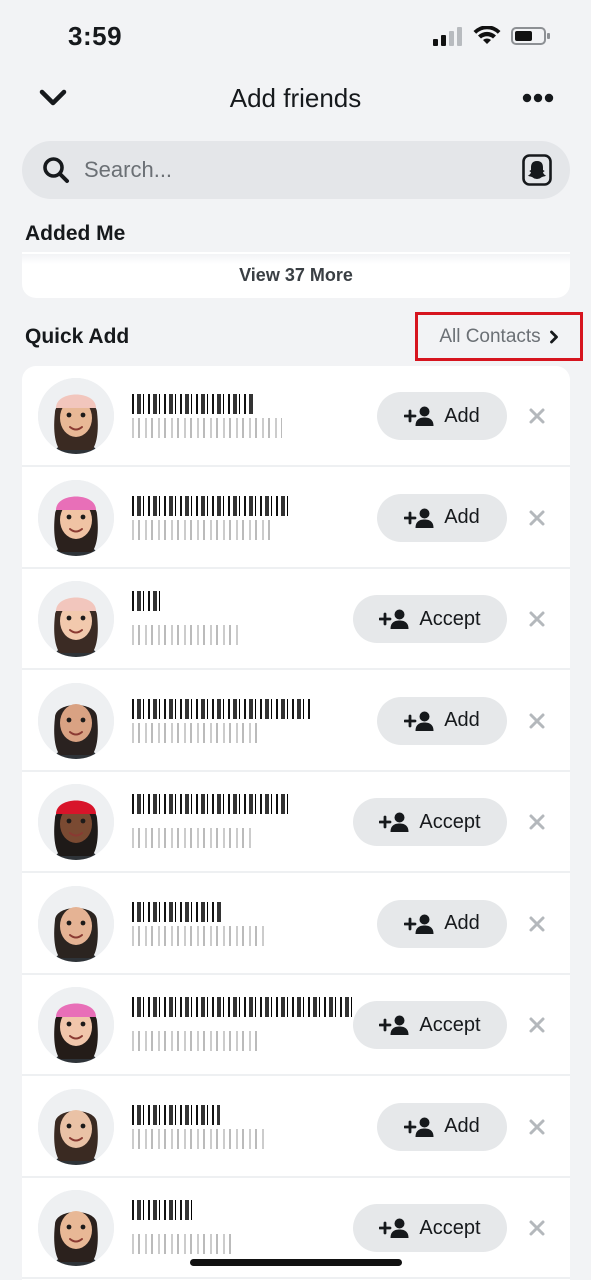 The image size is (591, 1280). Describe the element at coordinates (487, 35) in the screenshot. I see `wifi-icon` at that location.